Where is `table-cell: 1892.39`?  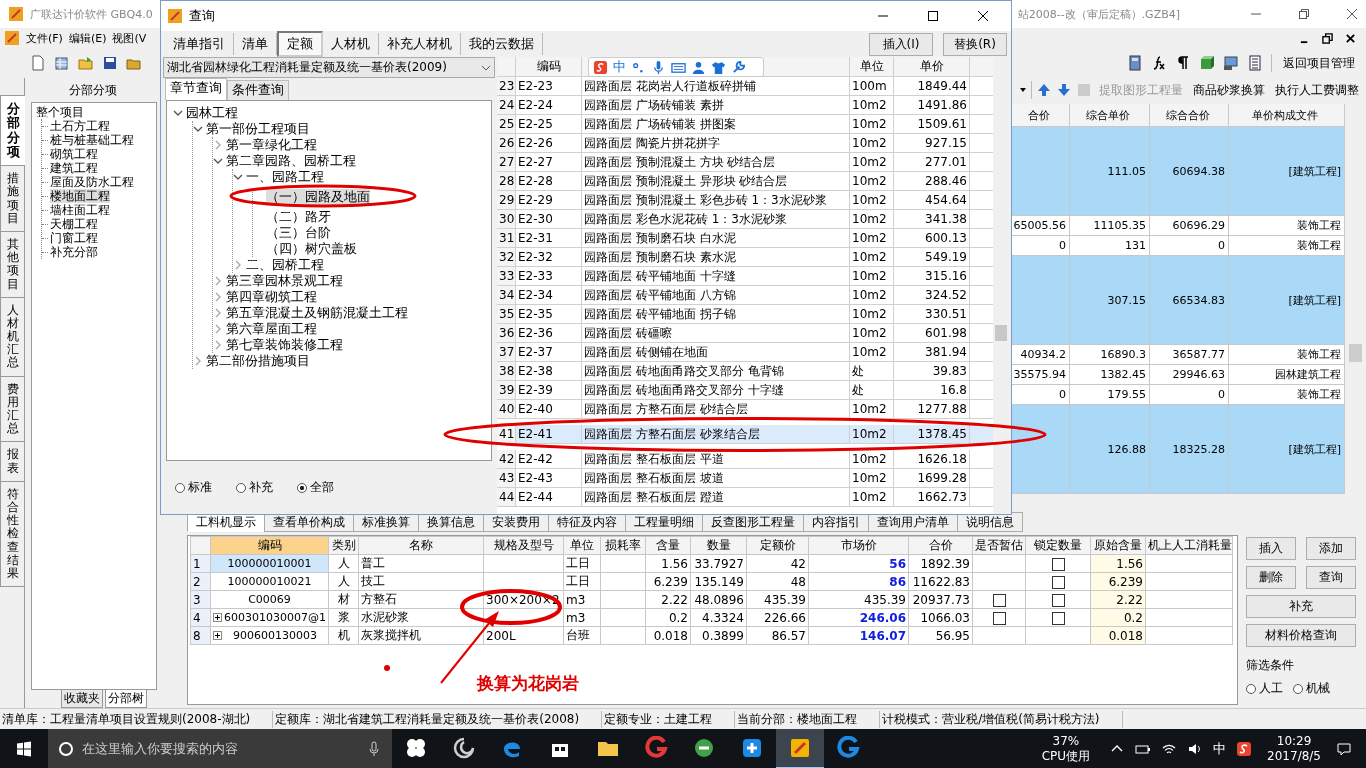 table-cell: 1892.39 is located at coordinates (940, 563).